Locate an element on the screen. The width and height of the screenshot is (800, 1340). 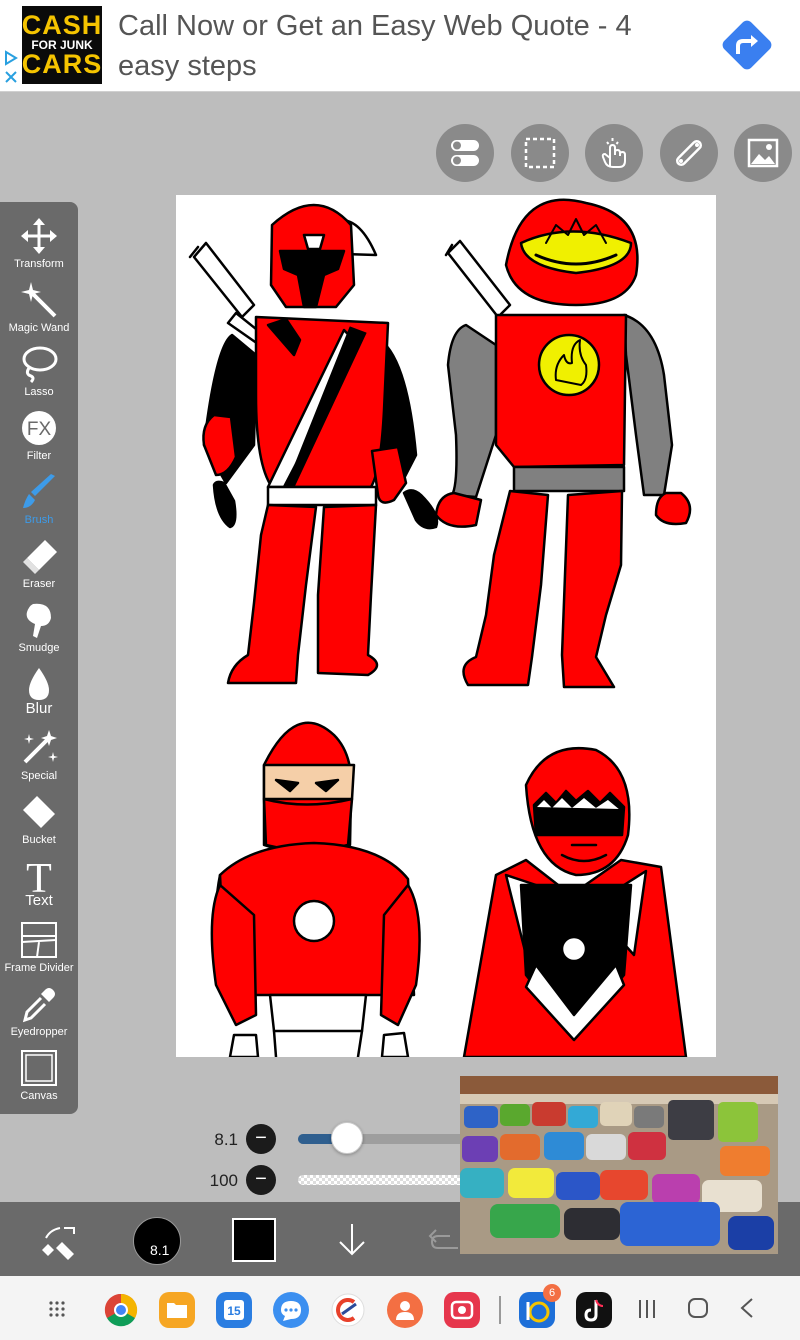
calendar-day: 15 is located at coordinates (234, 1310).